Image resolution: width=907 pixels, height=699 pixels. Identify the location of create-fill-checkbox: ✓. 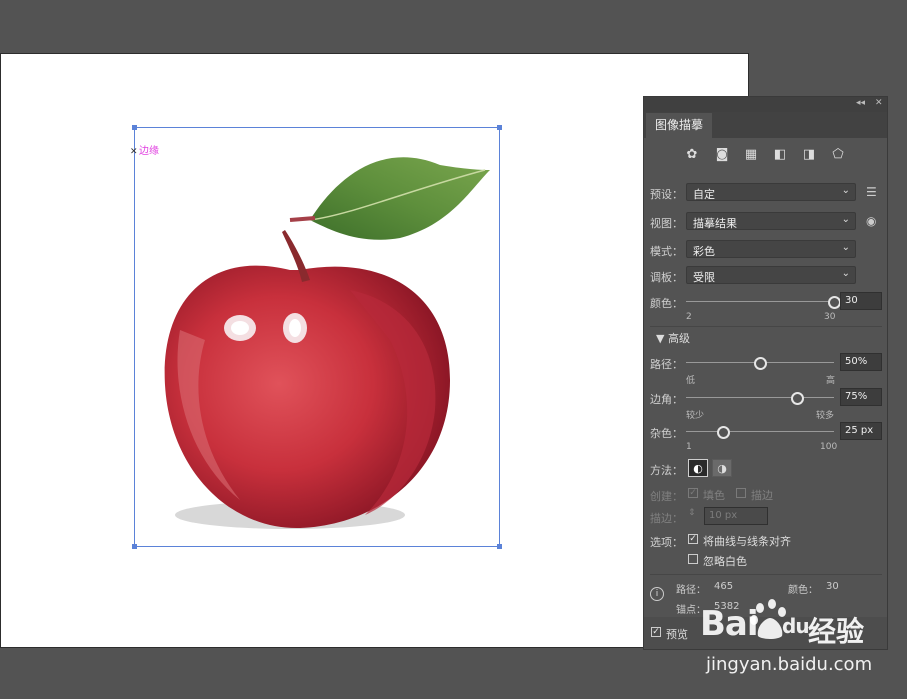
(693, 493).